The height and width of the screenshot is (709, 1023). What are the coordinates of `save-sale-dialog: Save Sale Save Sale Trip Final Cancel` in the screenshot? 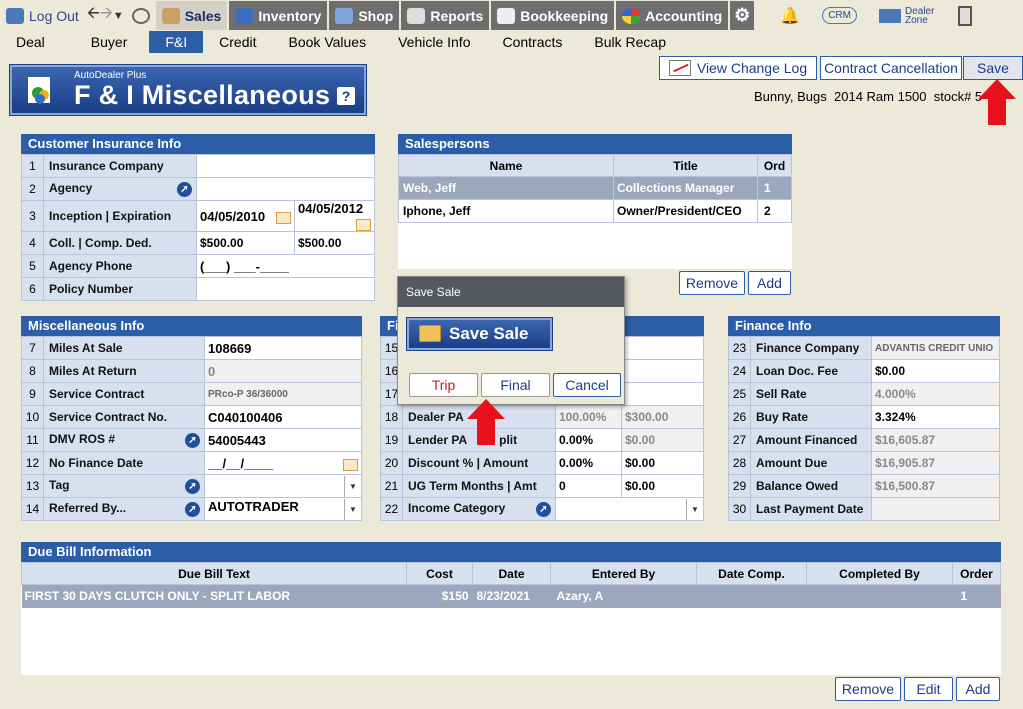 It's located at (511, 340).